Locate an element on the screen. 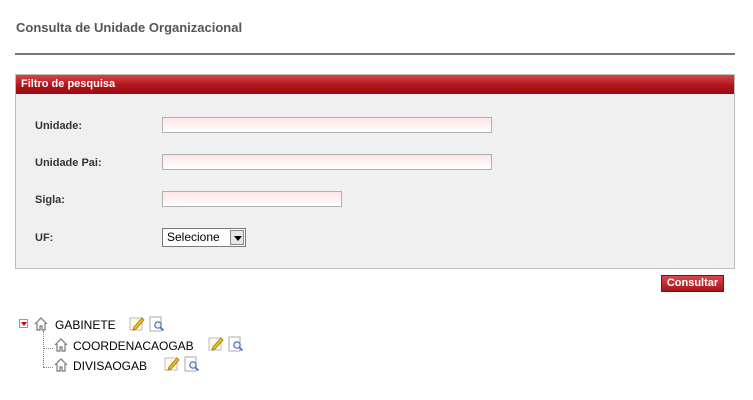 The width and height of the screenshot is (753, 400). chevron-down-icon is located at coordinates (237, 237).